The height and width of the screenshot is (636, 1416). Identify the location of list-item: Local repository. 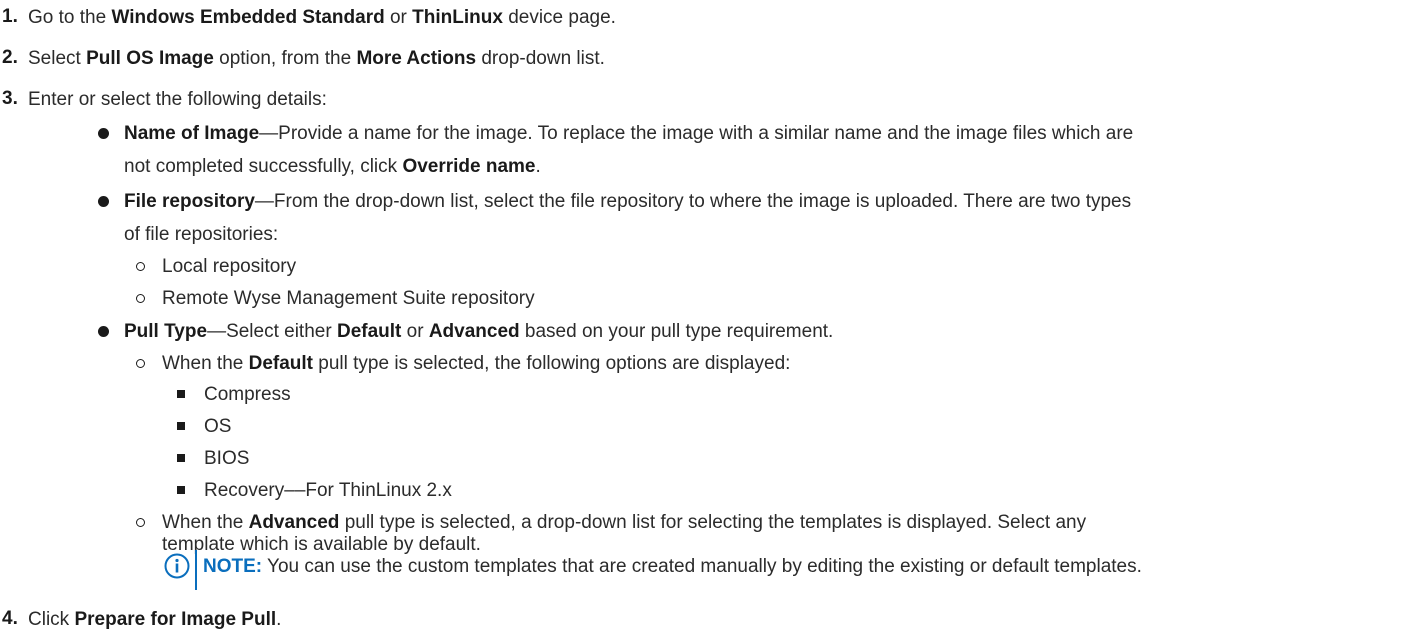
(229, 266).